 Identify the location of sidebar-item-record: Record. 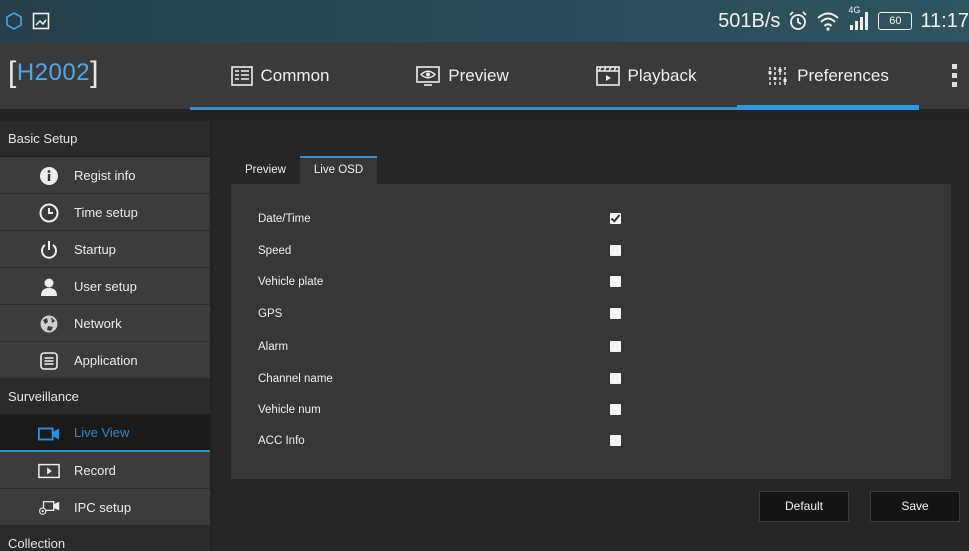
(105, 470).